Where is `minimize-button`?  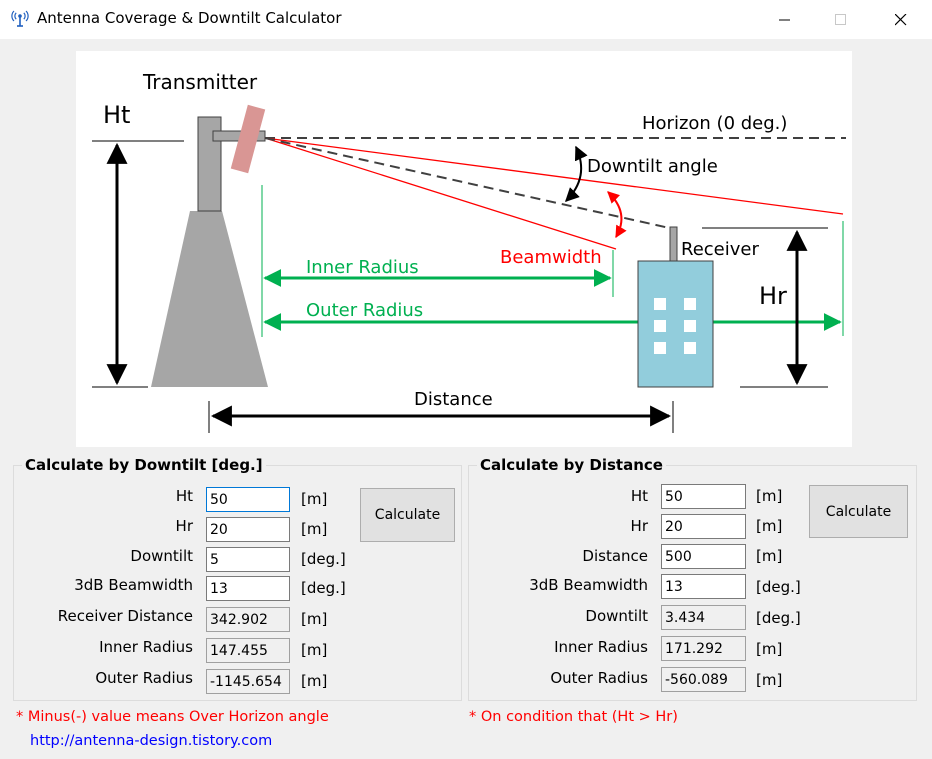
minimize-button is located at coordinates (785, 19).